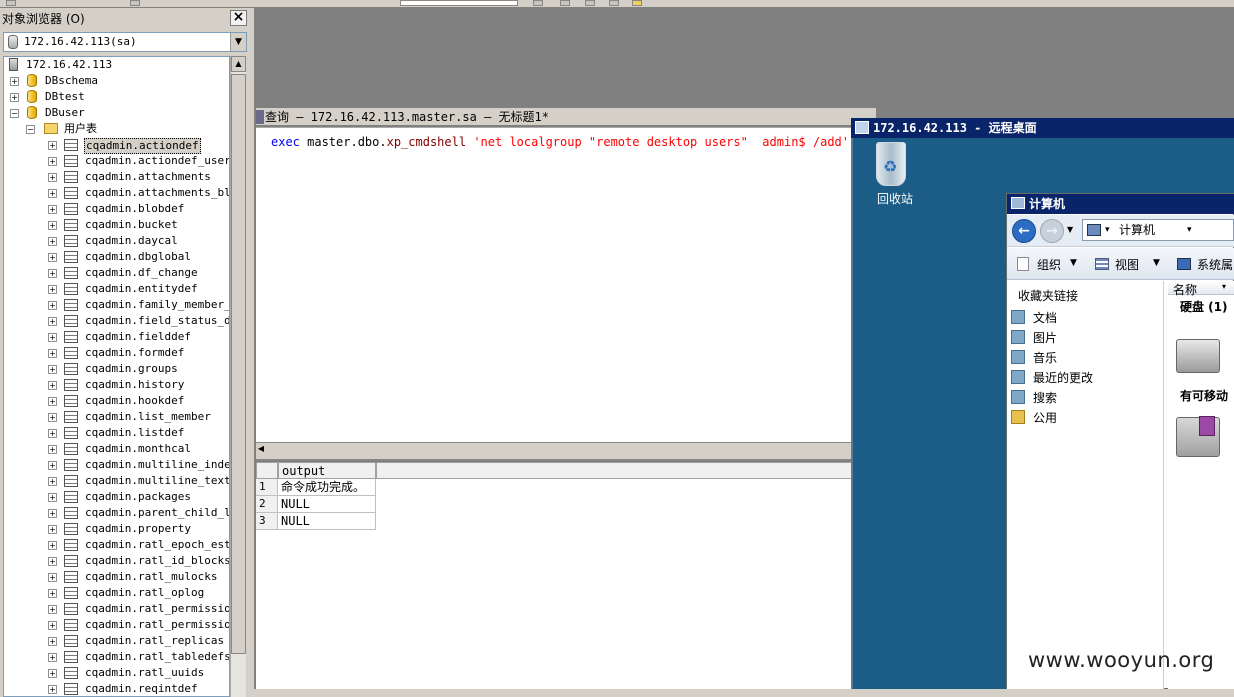 The height and width of the screenshot is (697, 1234). Describe the element at coordinates (117, 529) in the screenshot. I see `tree-node-table: + cqadmin.property` at that location.